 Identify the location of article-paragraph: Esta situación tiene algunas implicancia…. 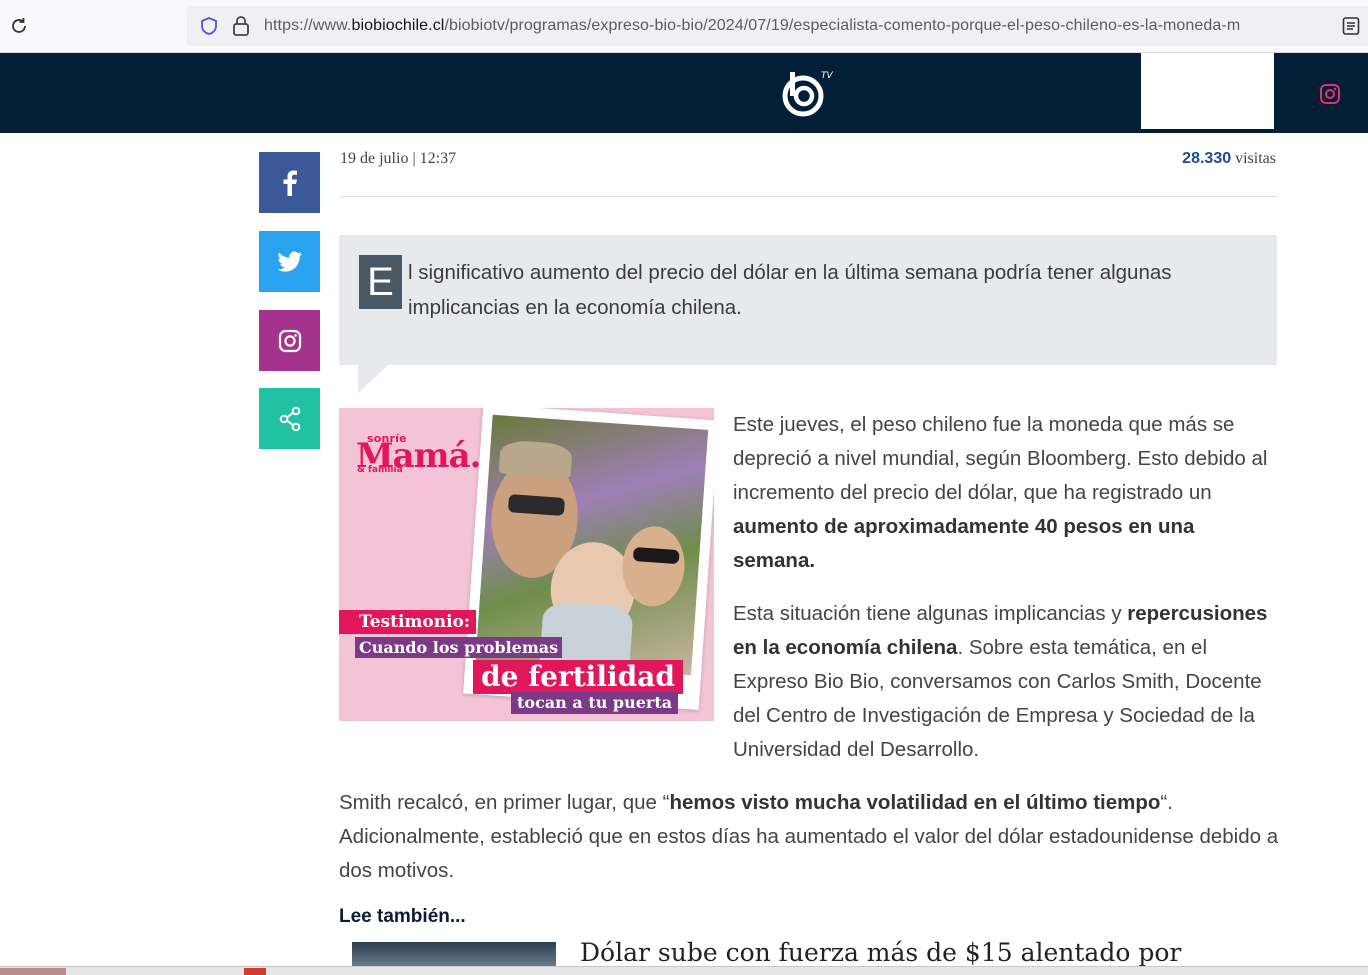
(1007, 682).